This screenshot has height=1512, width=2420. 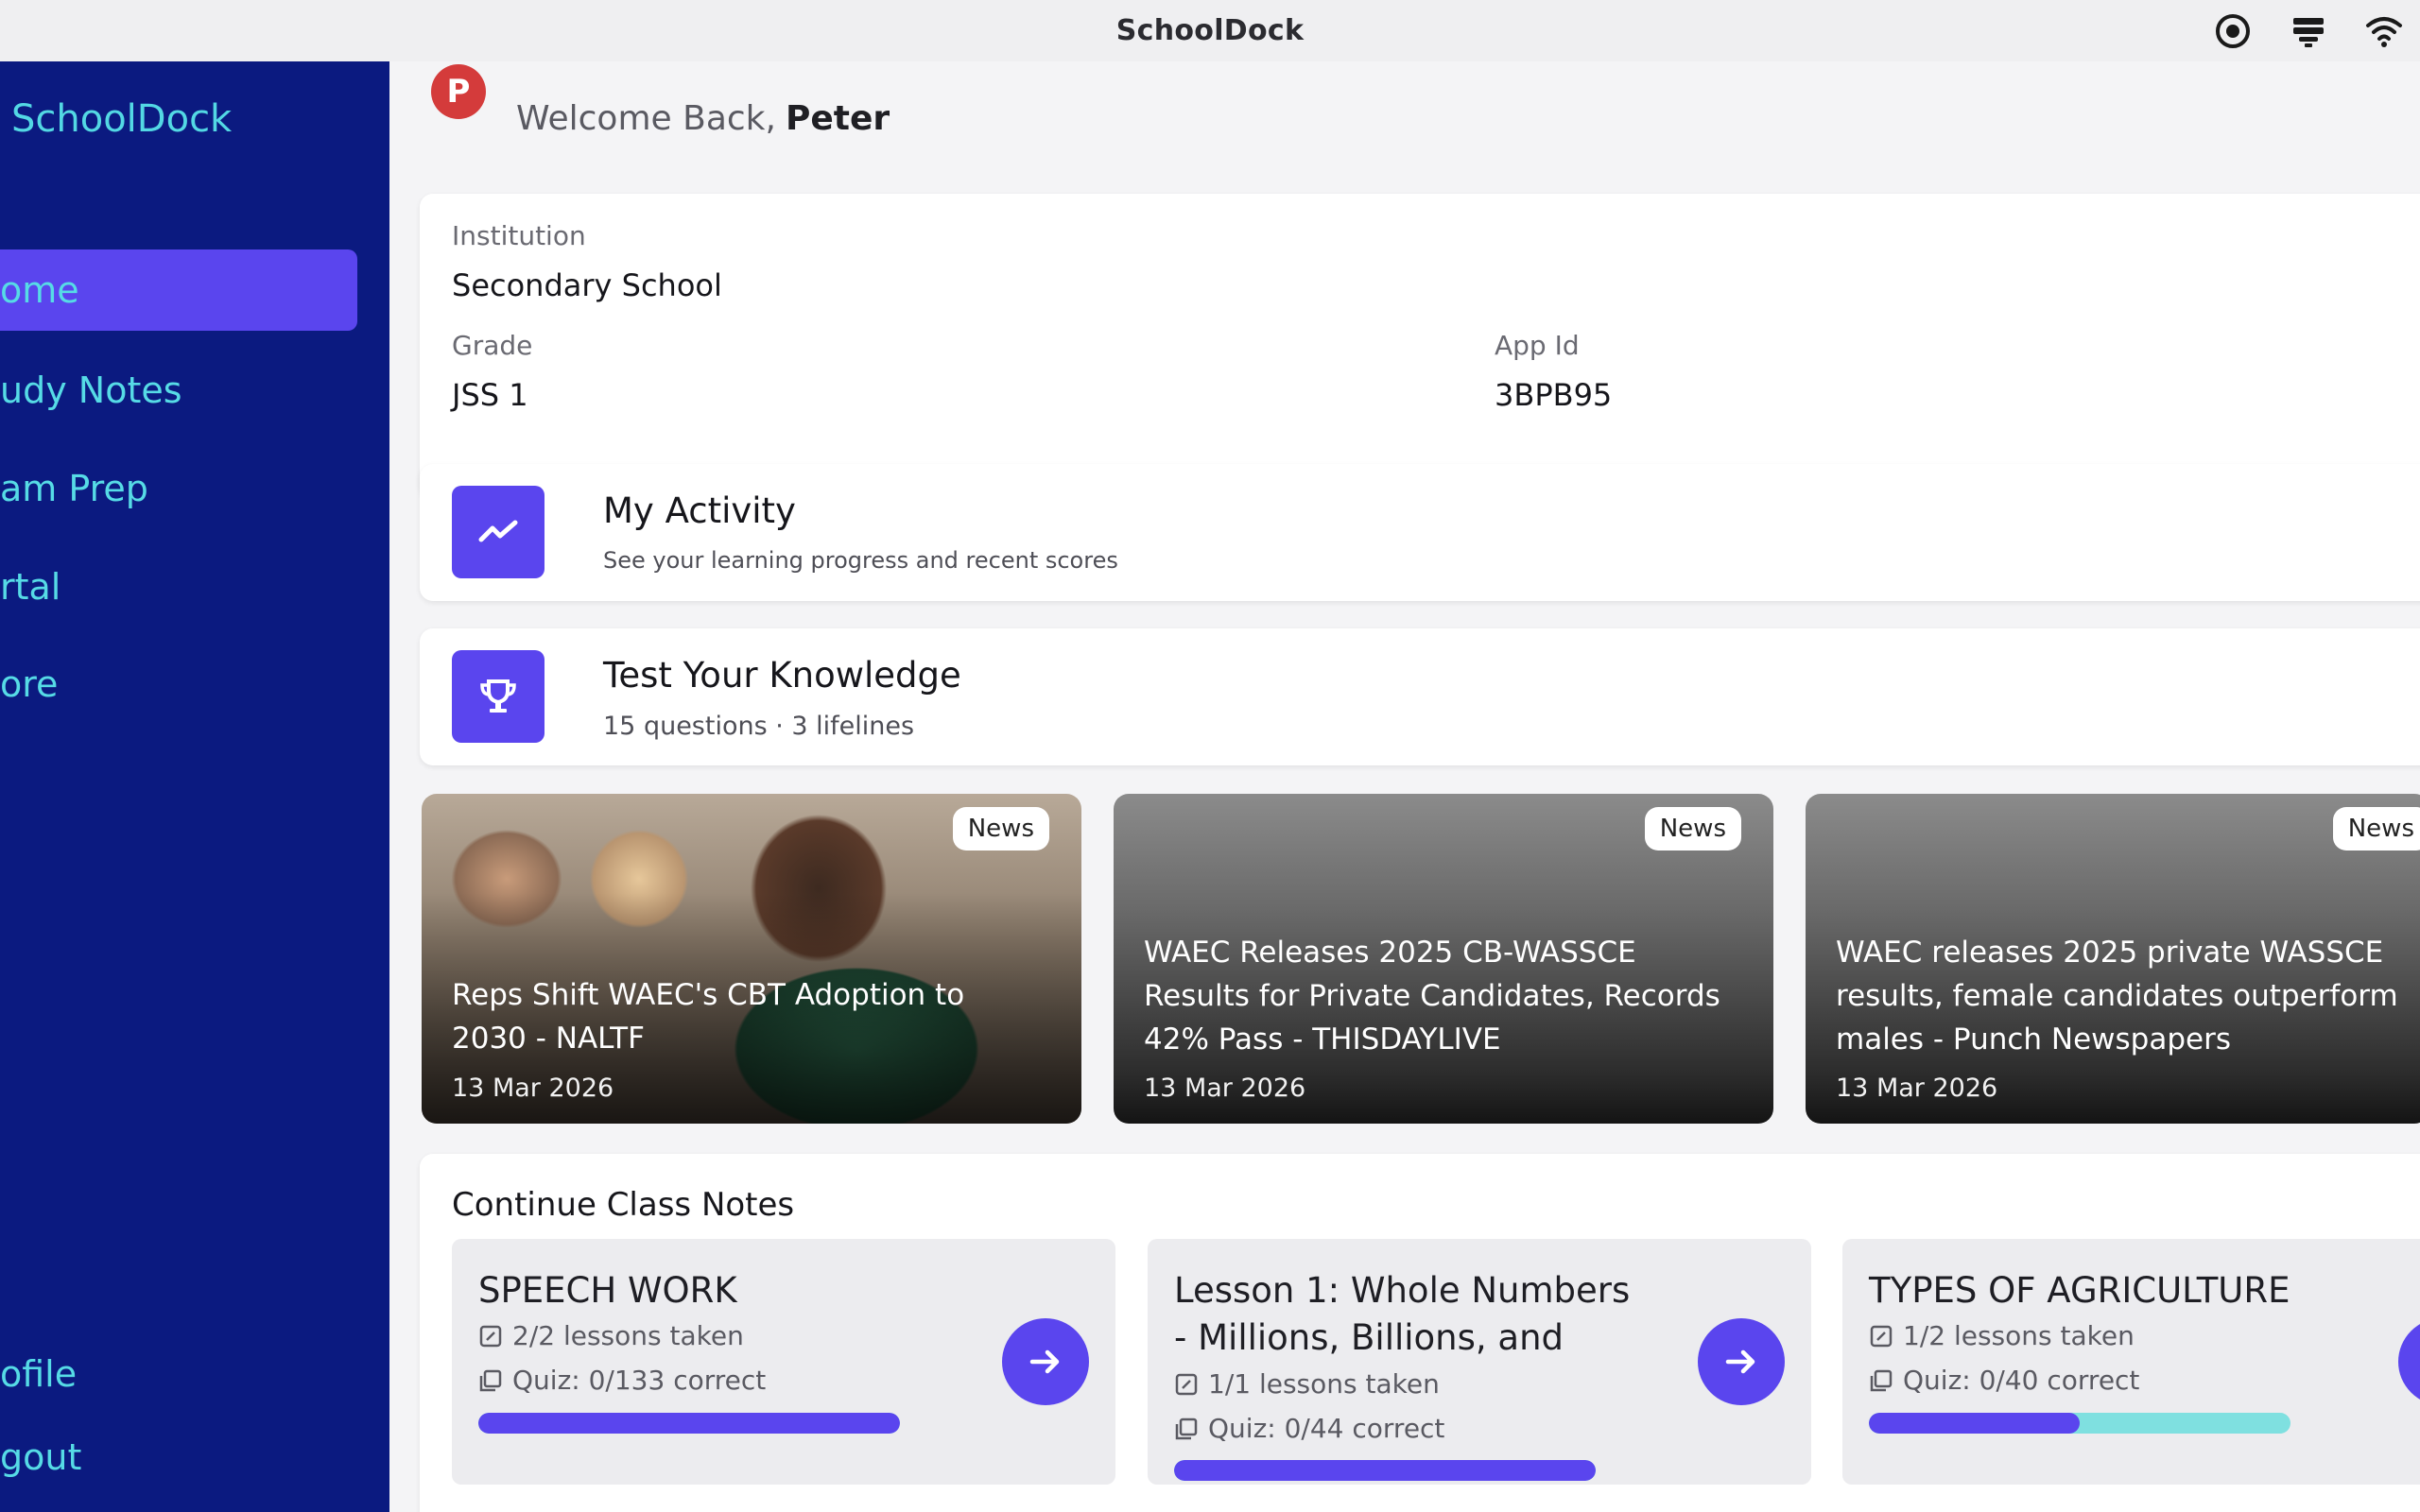 I want to click on note-title: TYPES OF AGRICULTURE, so click(x=2079, y=1290).